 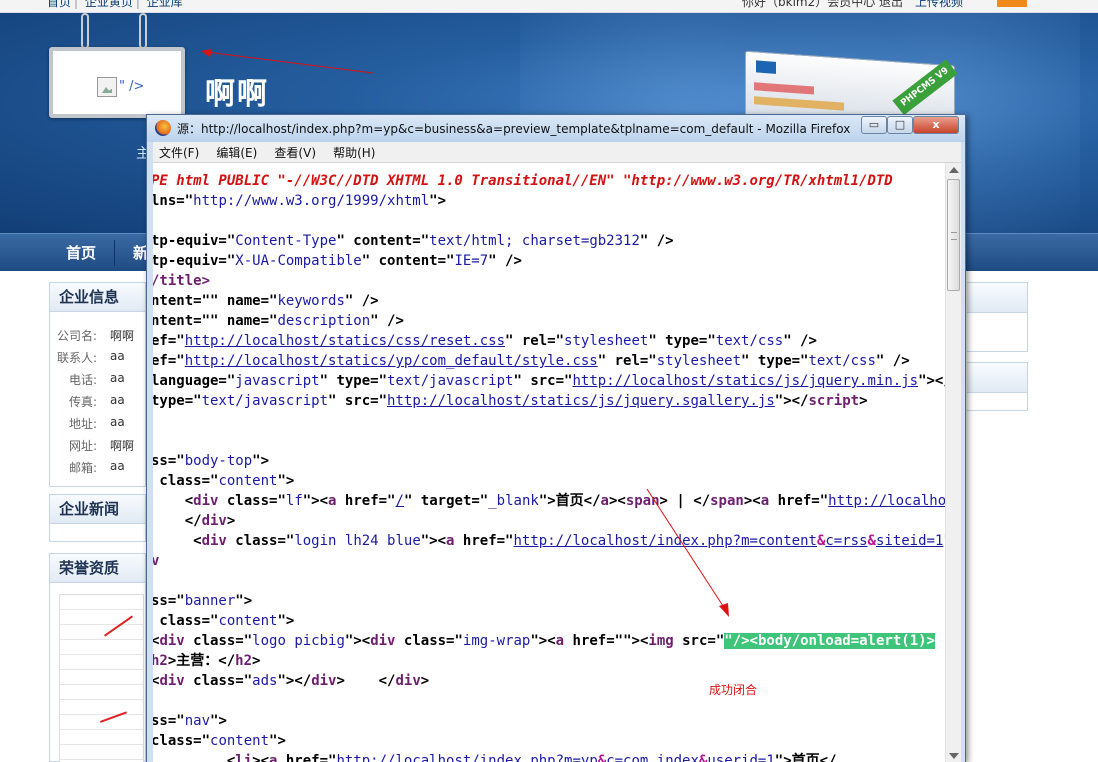 I want to click on code-line: ss="banner">, so click(x=203, y=601).